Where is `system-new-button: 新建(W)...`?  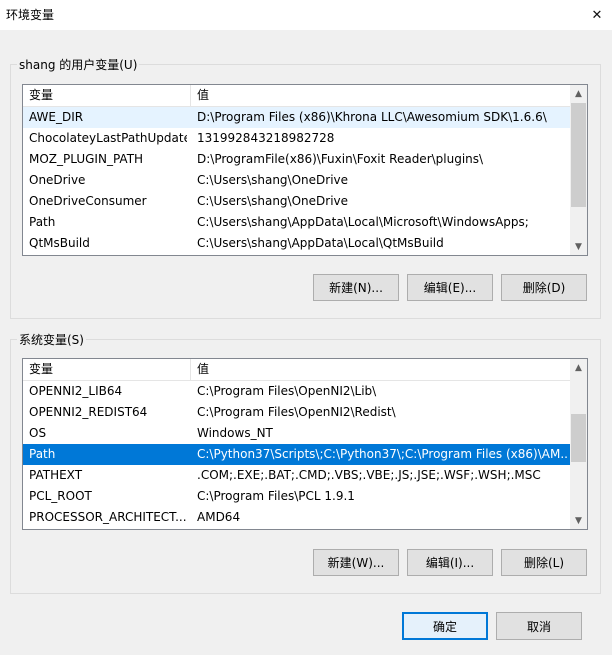
system-new-button: 新建(W)... is located at coordinates (356, 562).